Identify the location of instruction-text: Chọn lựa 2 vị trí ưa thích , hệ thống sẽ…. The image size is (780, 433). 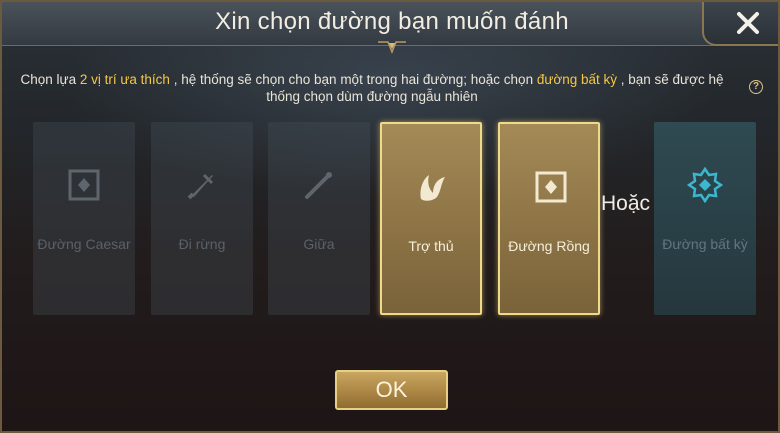
(372, 88).